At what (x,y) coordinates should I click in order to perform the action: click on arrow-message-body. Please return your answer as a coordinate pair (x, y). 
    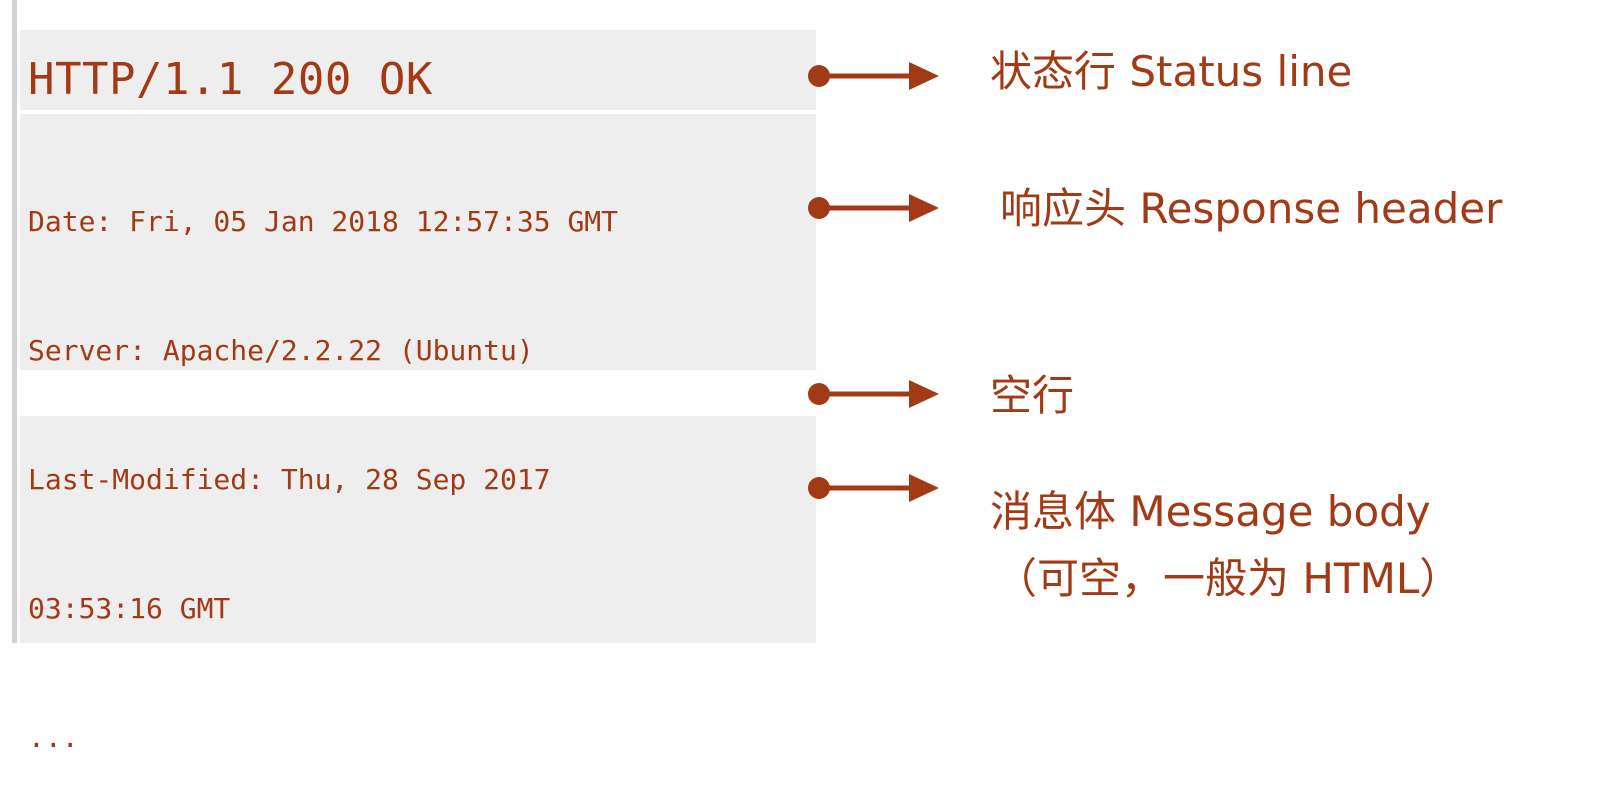
    Looking at the image, I should click on (873, 488).